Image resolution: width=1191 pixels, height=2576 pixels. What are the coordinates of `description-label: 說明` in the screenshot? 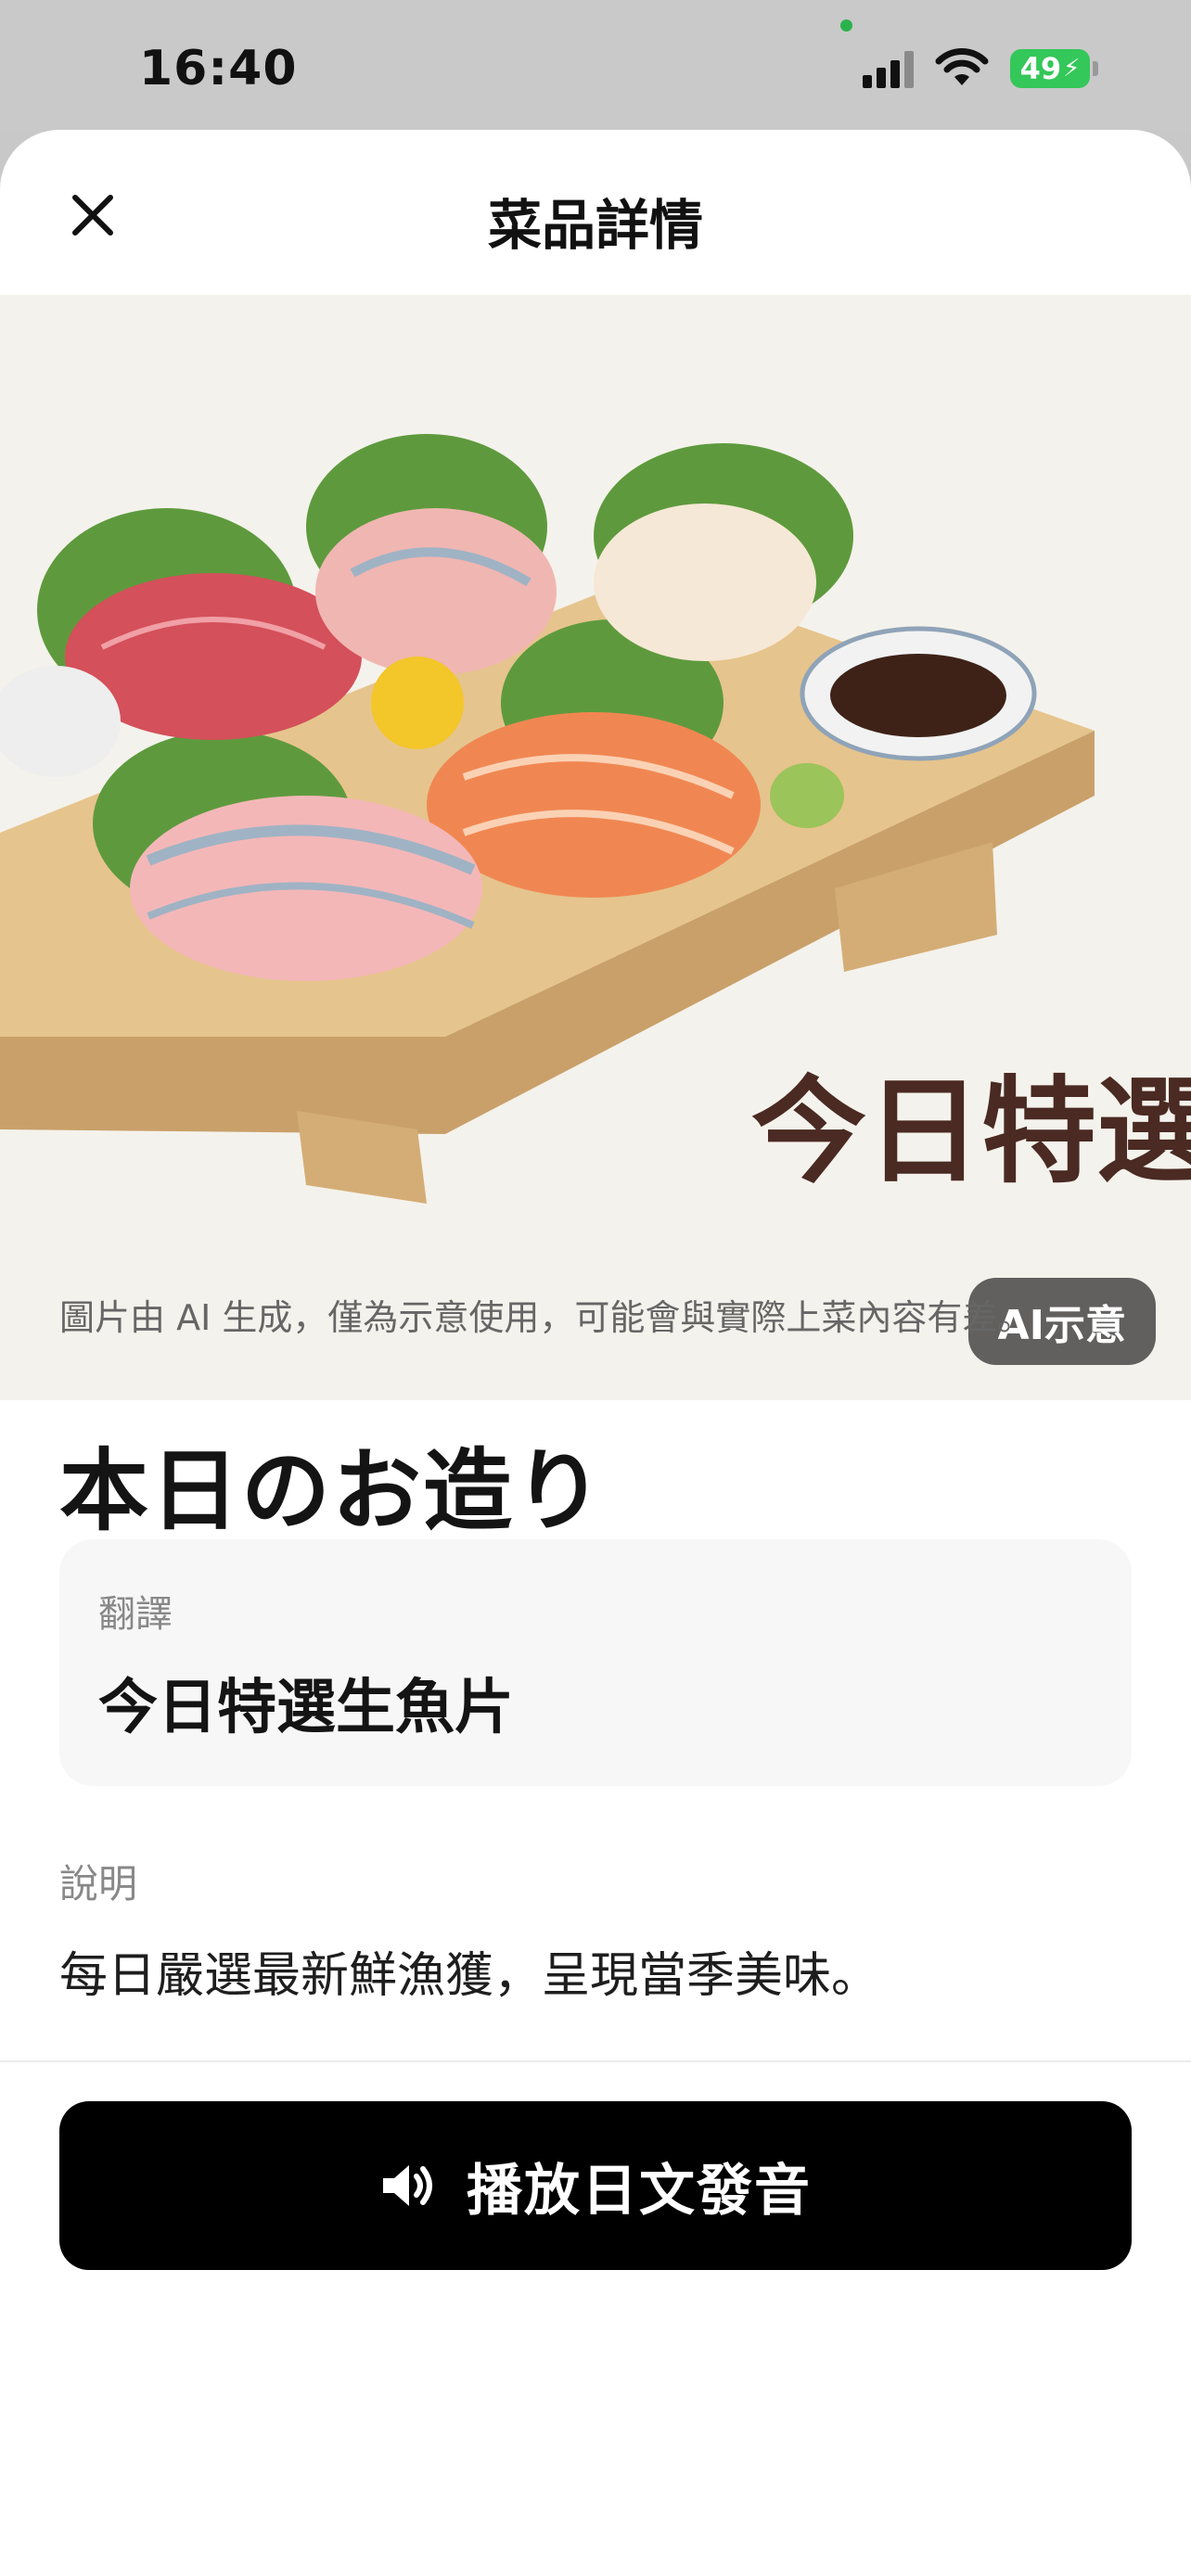 It's located at (98, 1883).